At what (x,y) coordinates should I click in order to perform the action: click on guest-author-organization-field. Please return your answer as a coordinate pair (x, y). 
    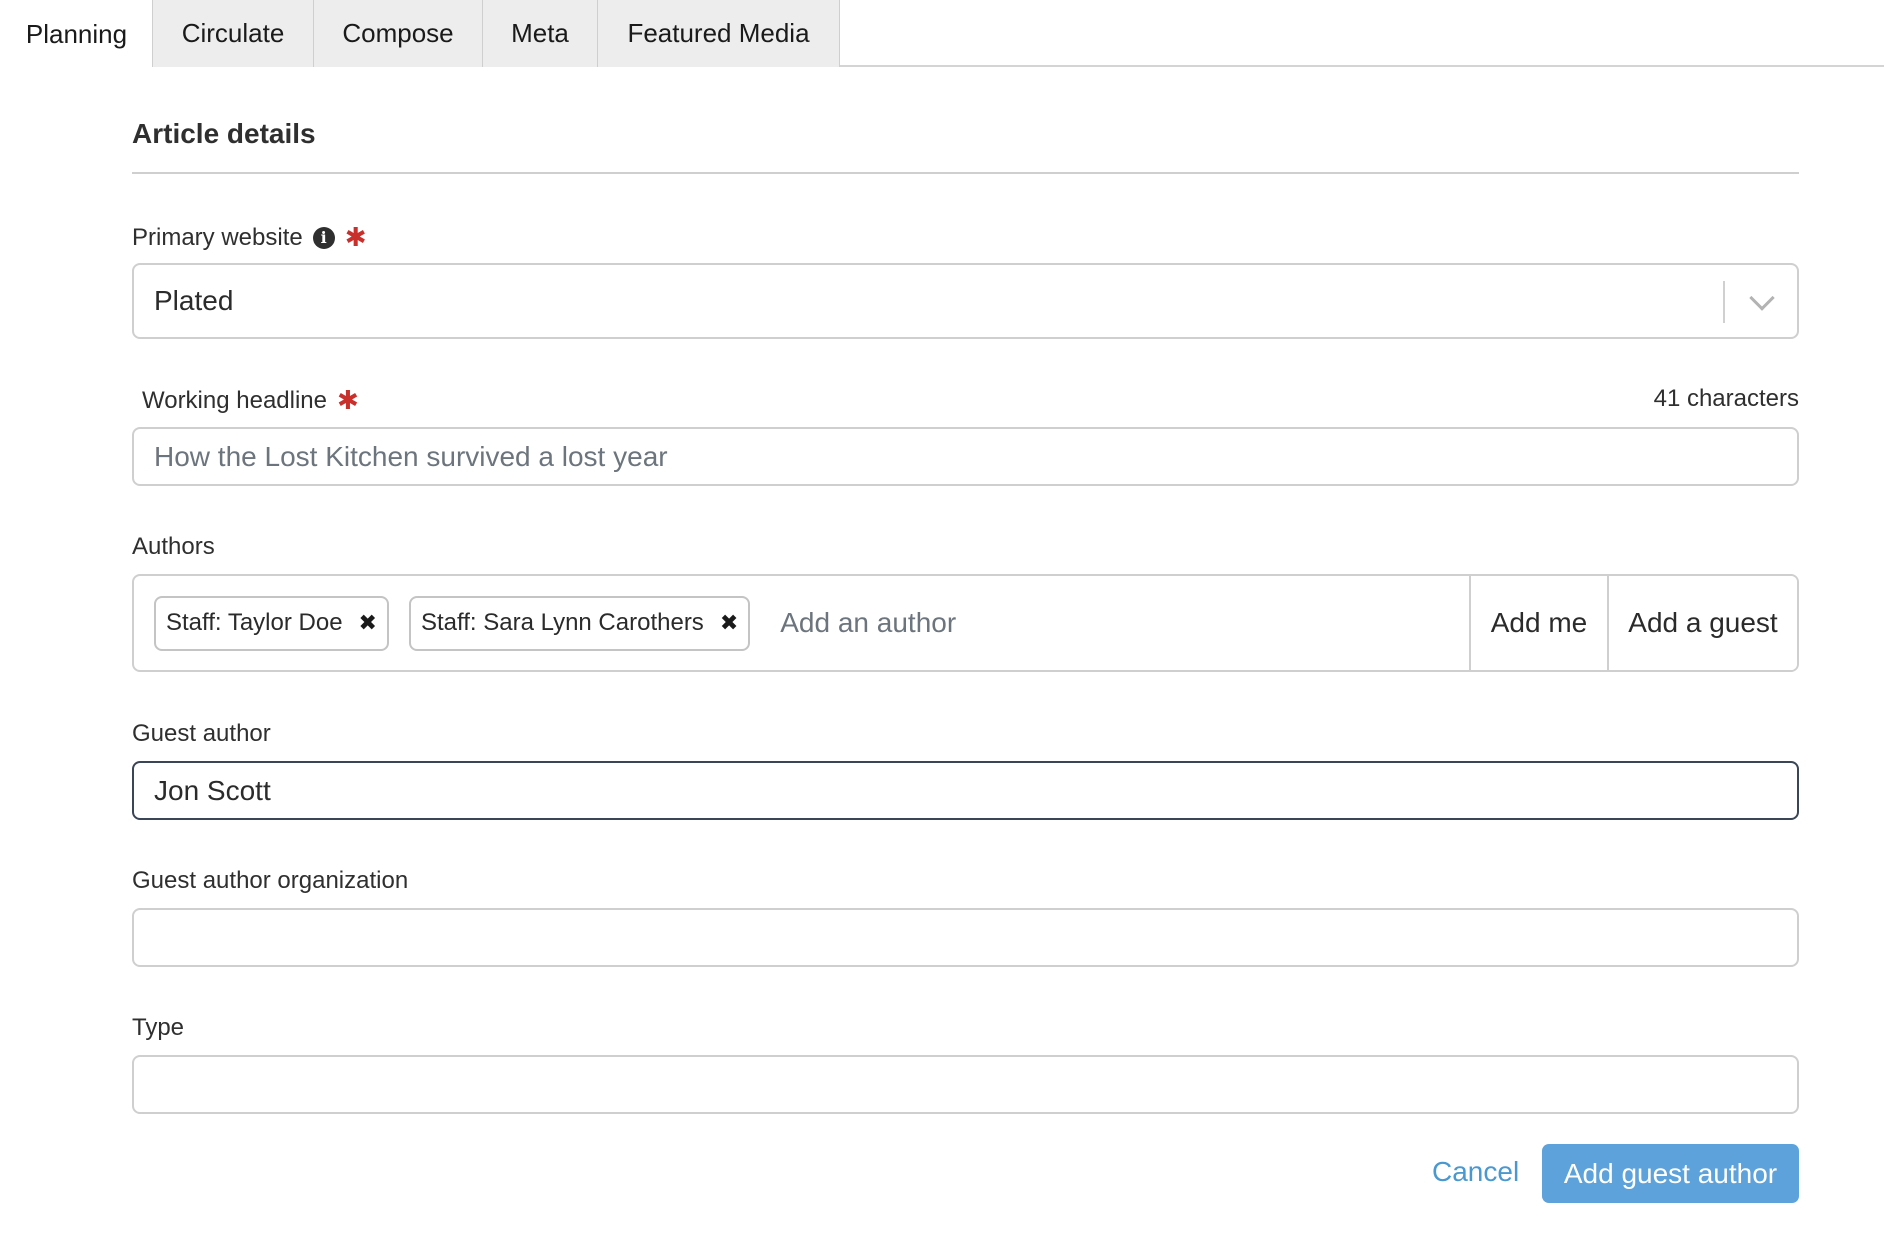
    Looking at the image, I should click on (965, 937).